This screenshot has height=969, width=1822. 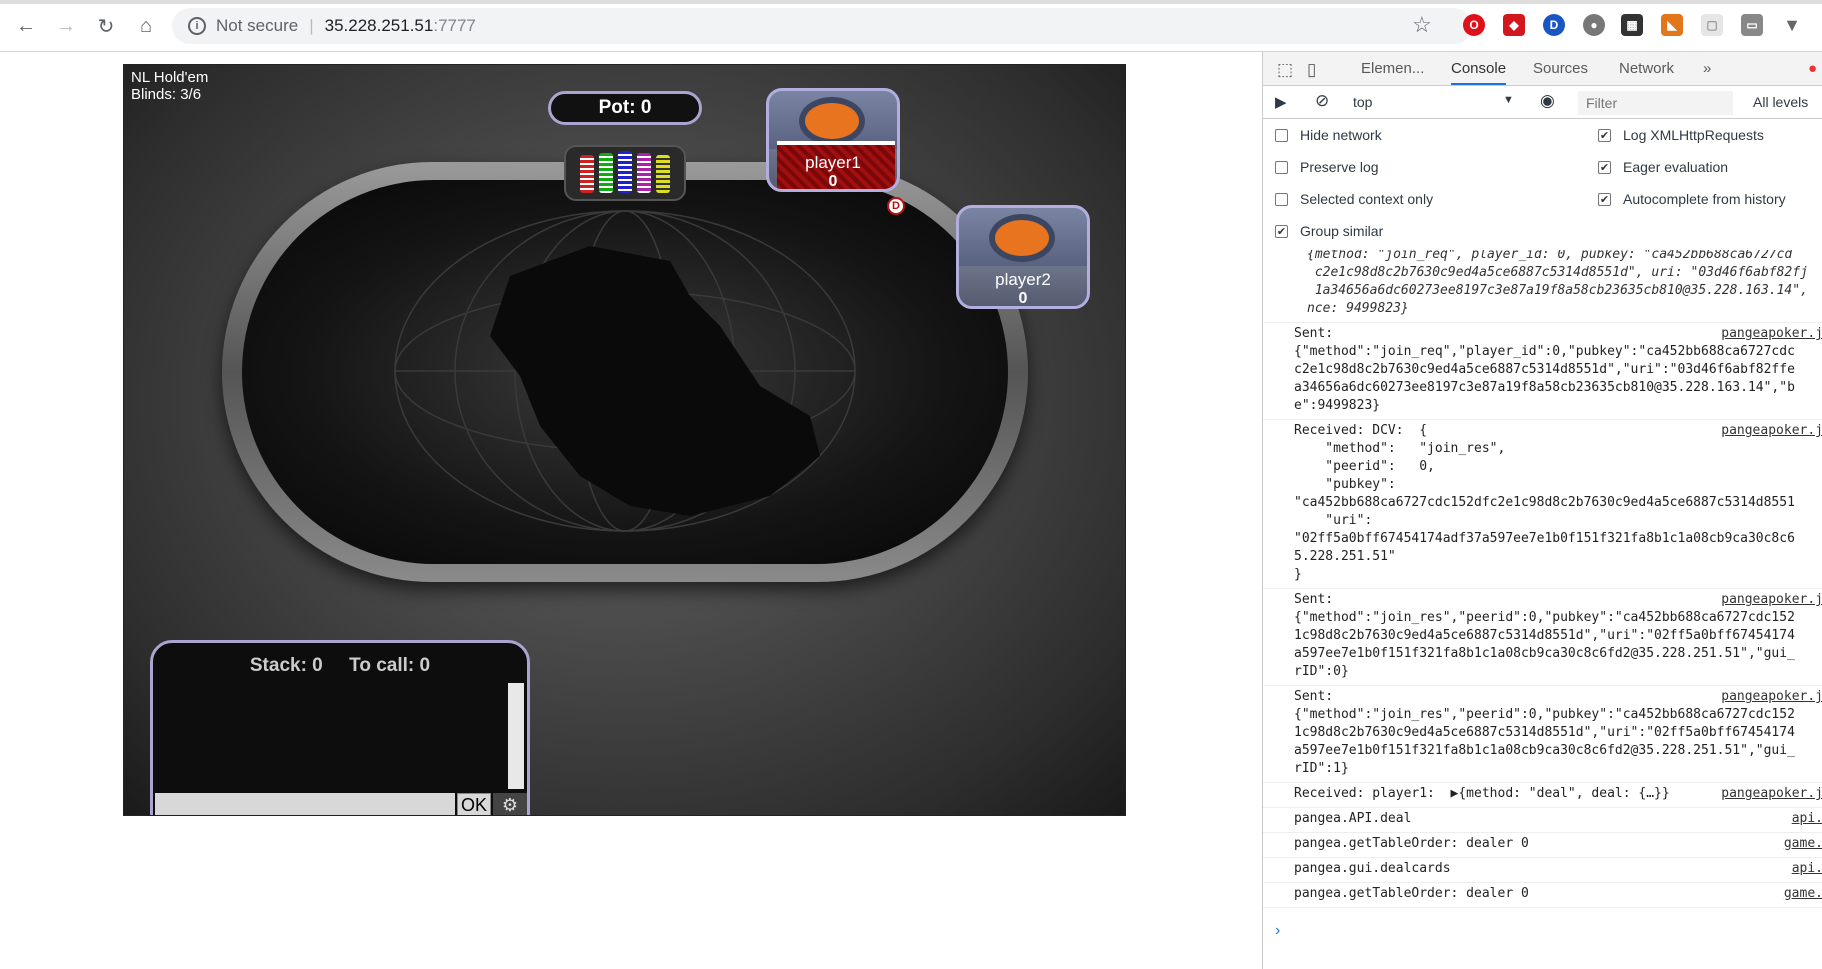 I want to click on tab-strip-edge, so click(x=911, y=2).